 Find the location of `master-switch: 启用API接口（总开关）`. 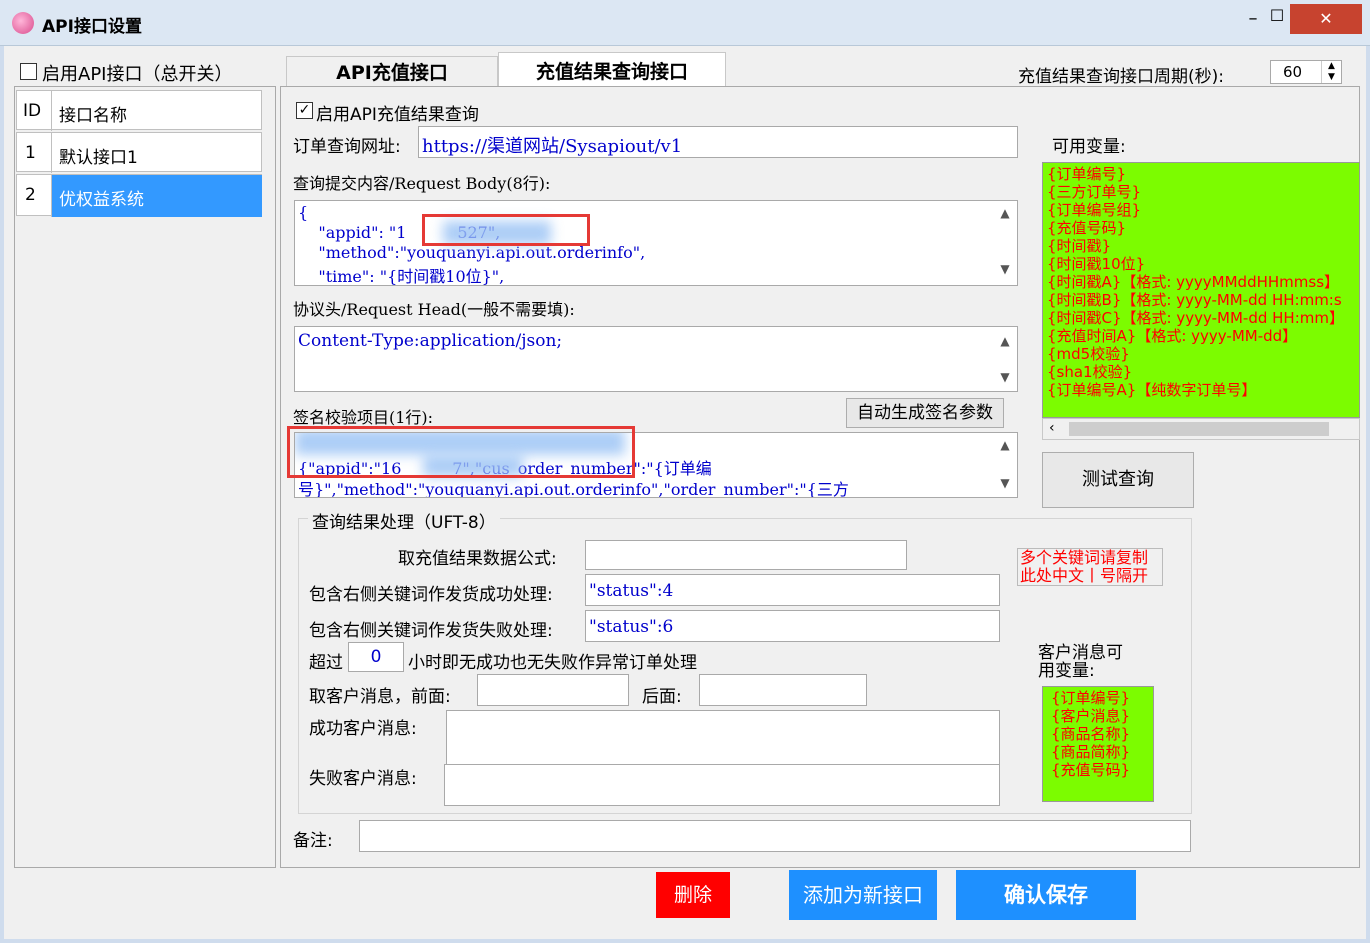

master-switch: 启用API接口（总开关） is located at coordinates (145, 72).